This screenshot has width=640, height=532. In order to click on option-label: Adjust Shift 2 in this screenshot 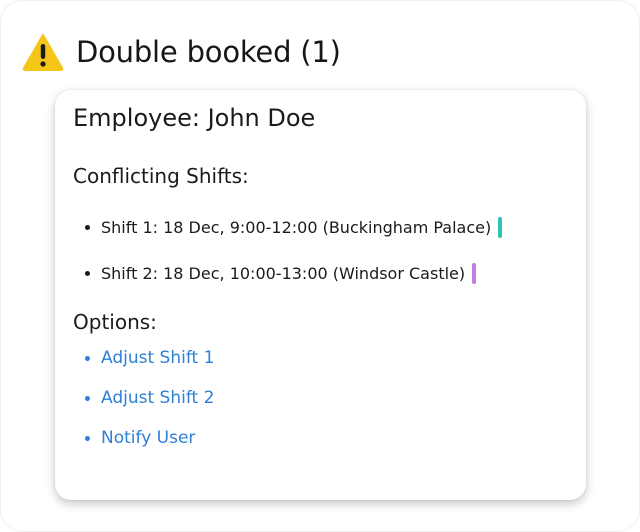, I will do `click(157, 398)`.